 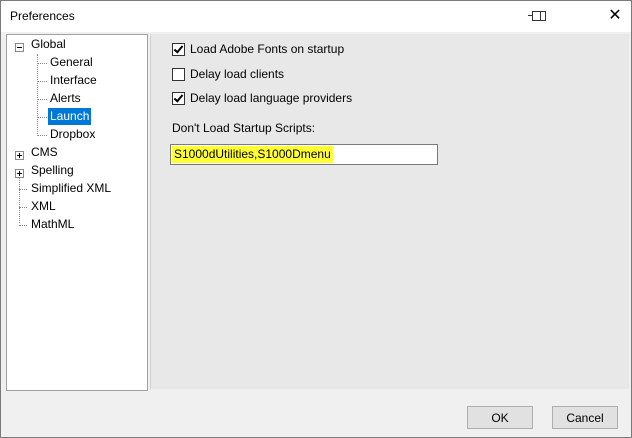 I want to click on expand-global-icon, so click(x=19, y=47).